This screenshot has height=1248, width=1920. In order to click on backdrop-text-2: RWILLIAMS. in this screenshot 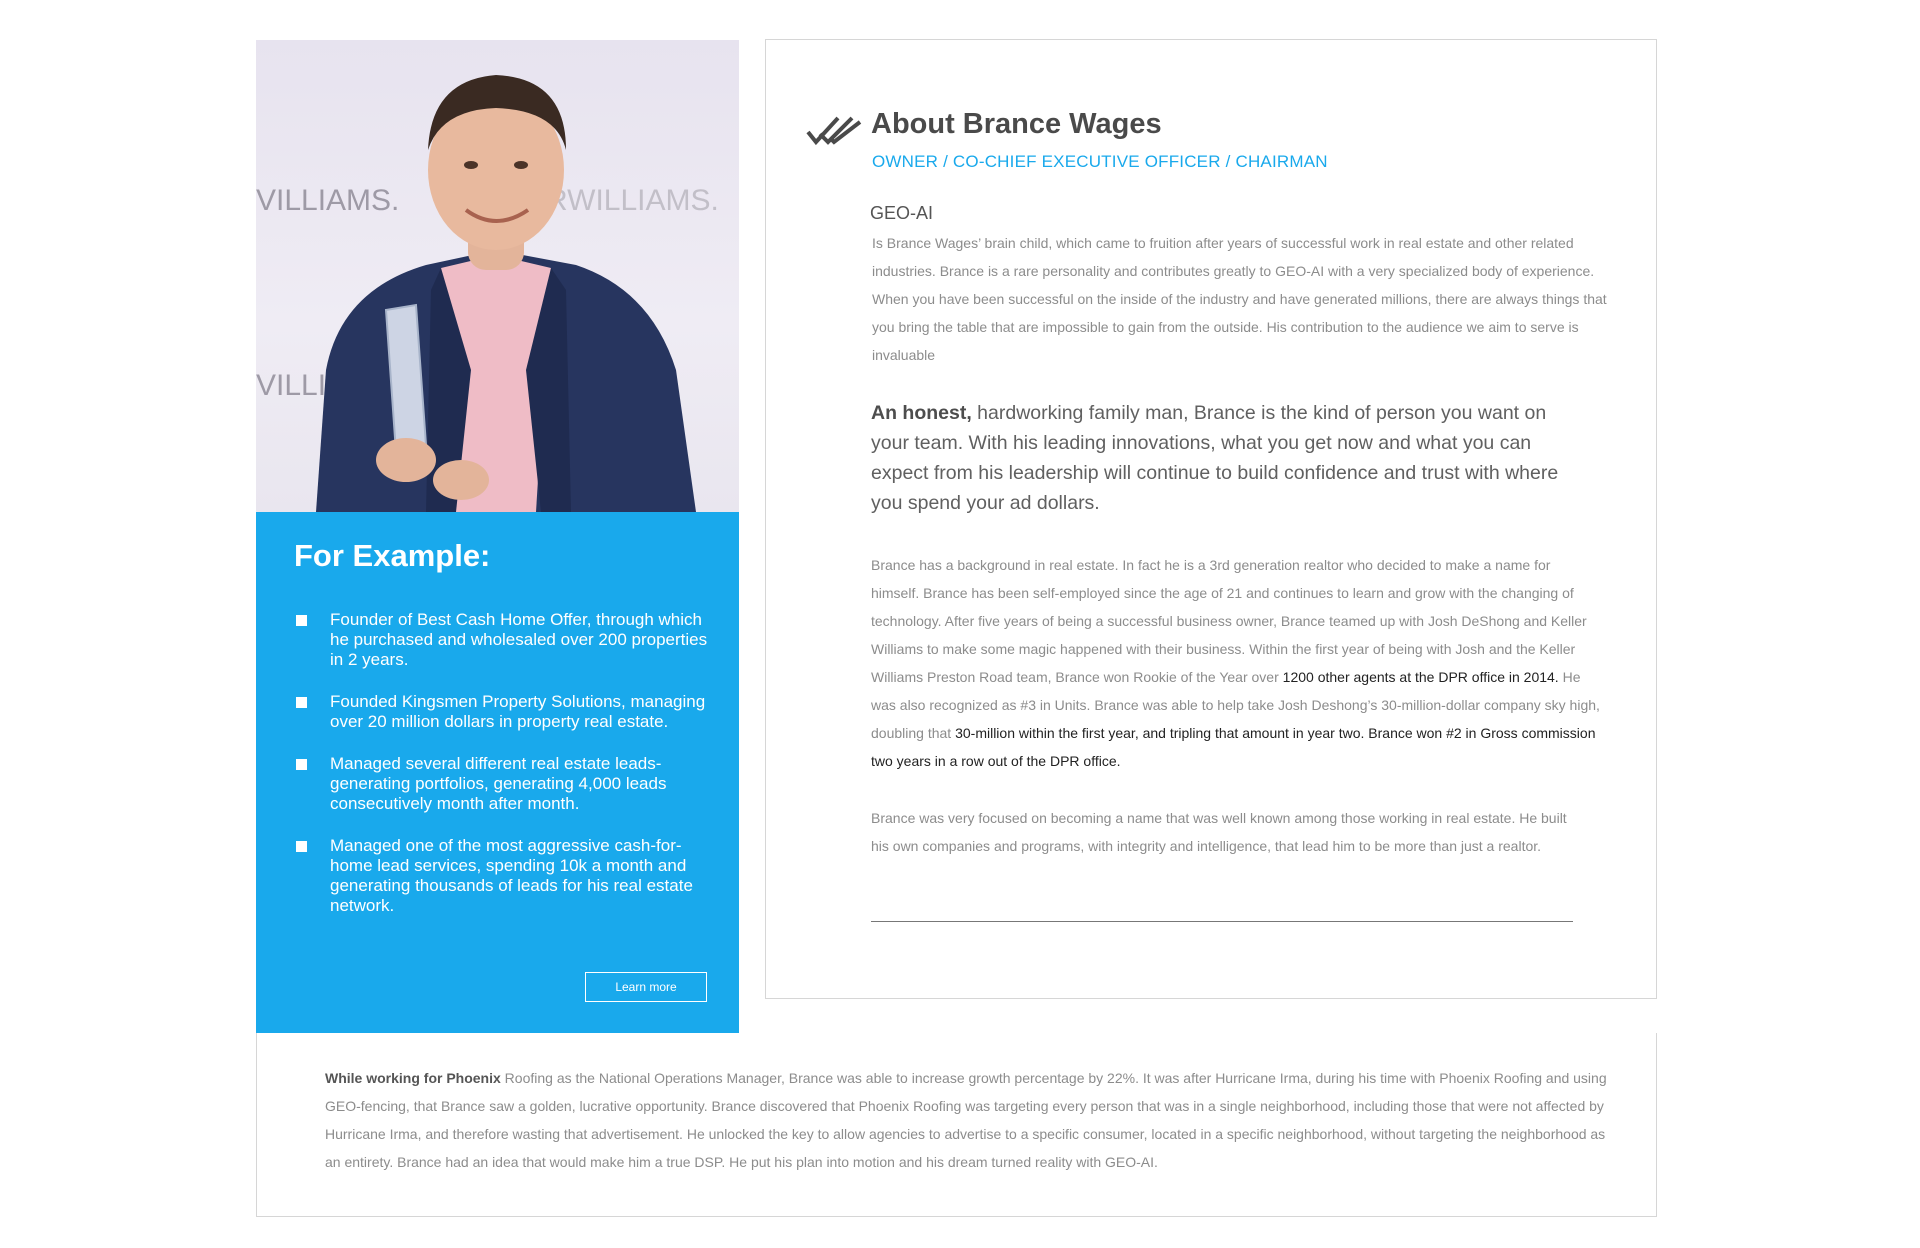, I will do `click(632, 200)`.